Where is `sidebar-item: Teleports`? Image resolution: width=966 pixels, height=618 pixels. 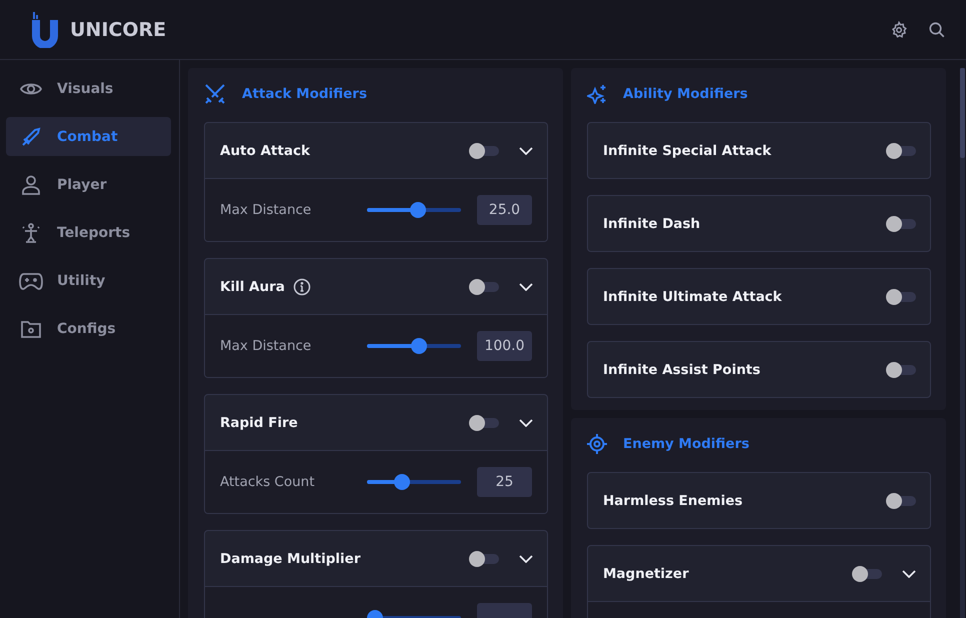
sidebar-item: Teleports is located at coordinates (88, 232).